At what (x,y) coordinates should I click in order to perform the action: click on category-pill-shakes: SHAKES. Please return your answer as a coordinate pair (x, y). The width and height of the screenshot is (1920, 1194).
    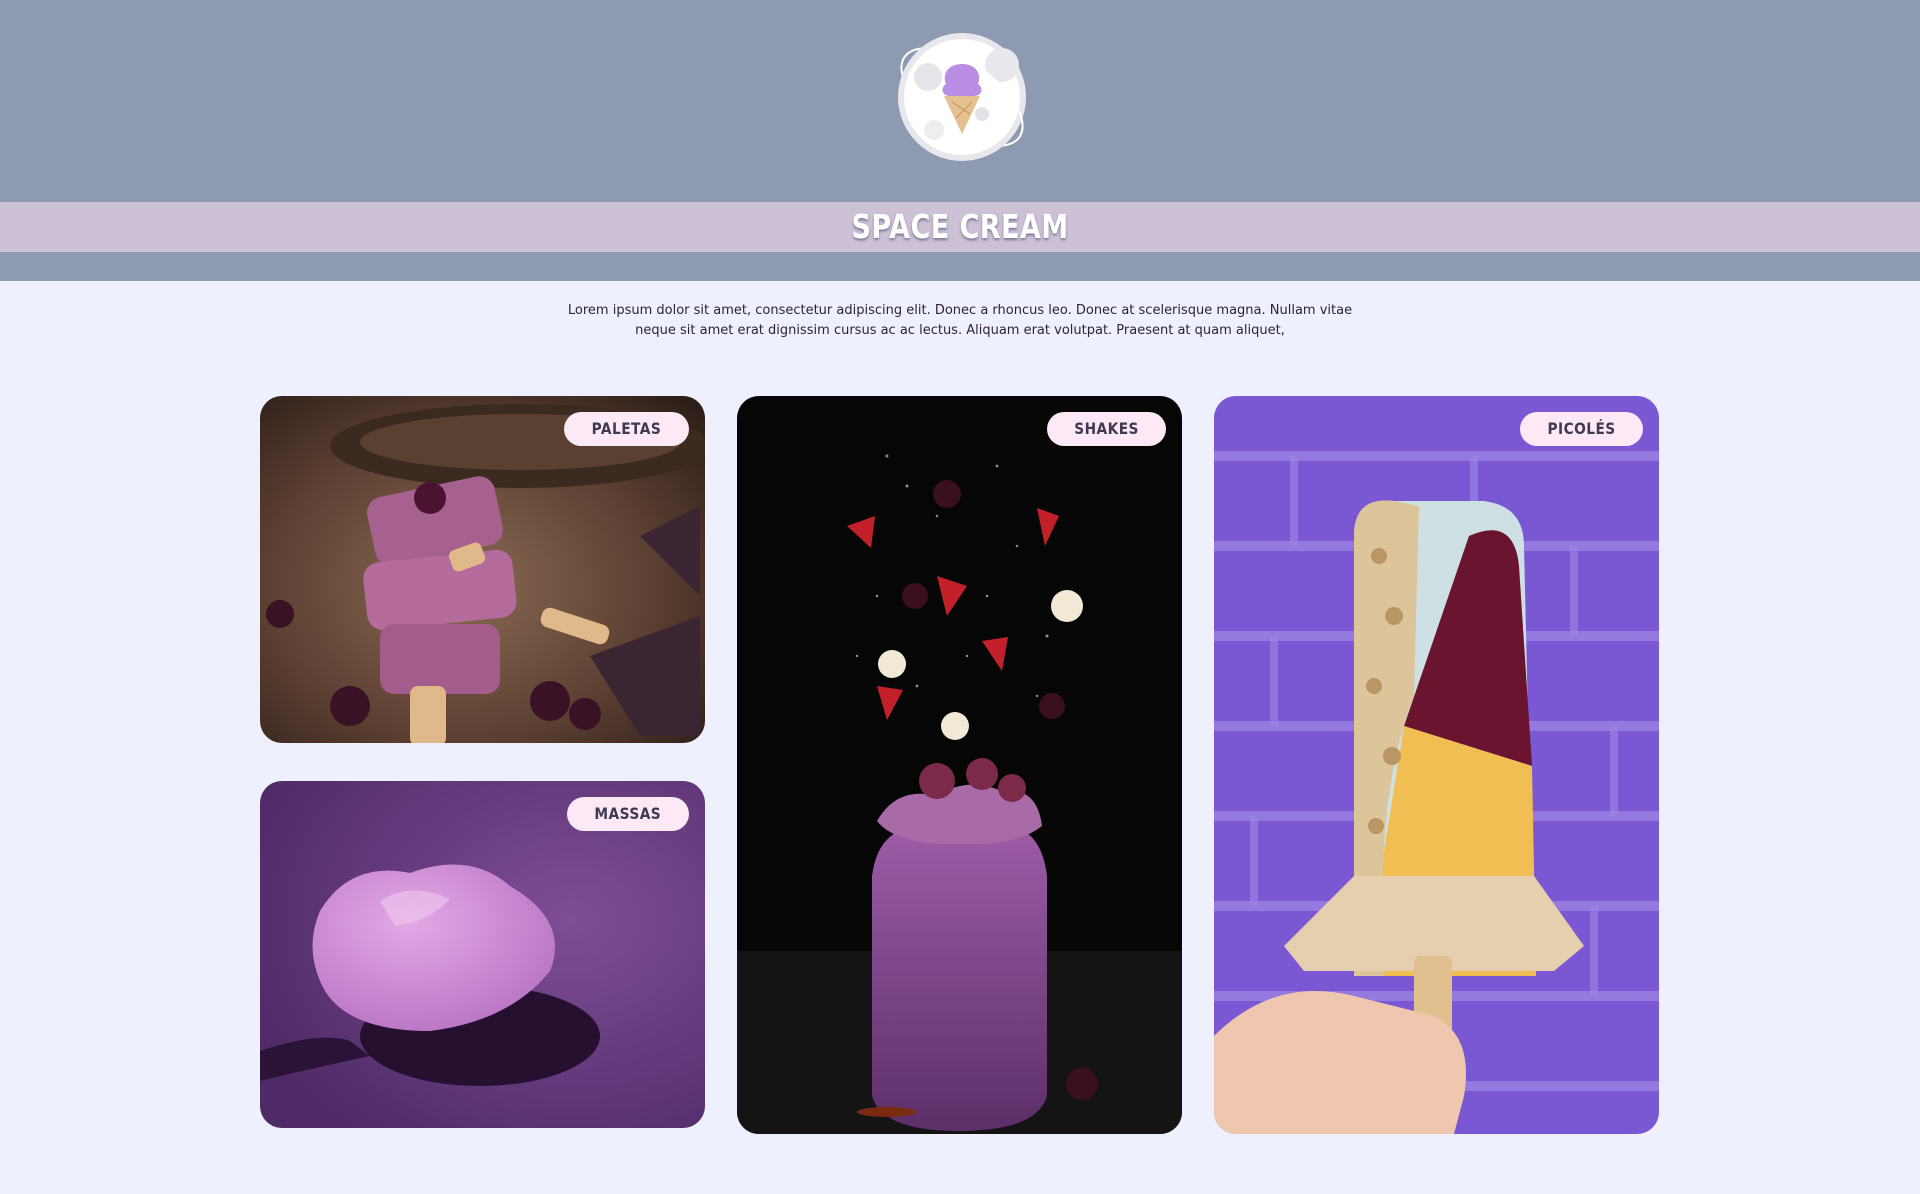
    Looking at the image, I should click on (1106, 429).